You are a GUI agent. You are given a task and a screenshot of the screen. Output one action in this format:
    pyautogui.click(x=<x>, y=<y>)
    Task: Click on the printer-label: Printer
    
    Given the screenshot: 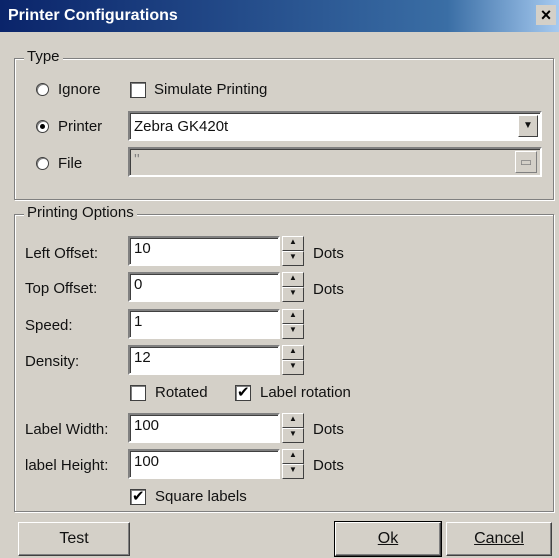 What is the action you would take?
    pyautogui.click(x=80, y=126)
    